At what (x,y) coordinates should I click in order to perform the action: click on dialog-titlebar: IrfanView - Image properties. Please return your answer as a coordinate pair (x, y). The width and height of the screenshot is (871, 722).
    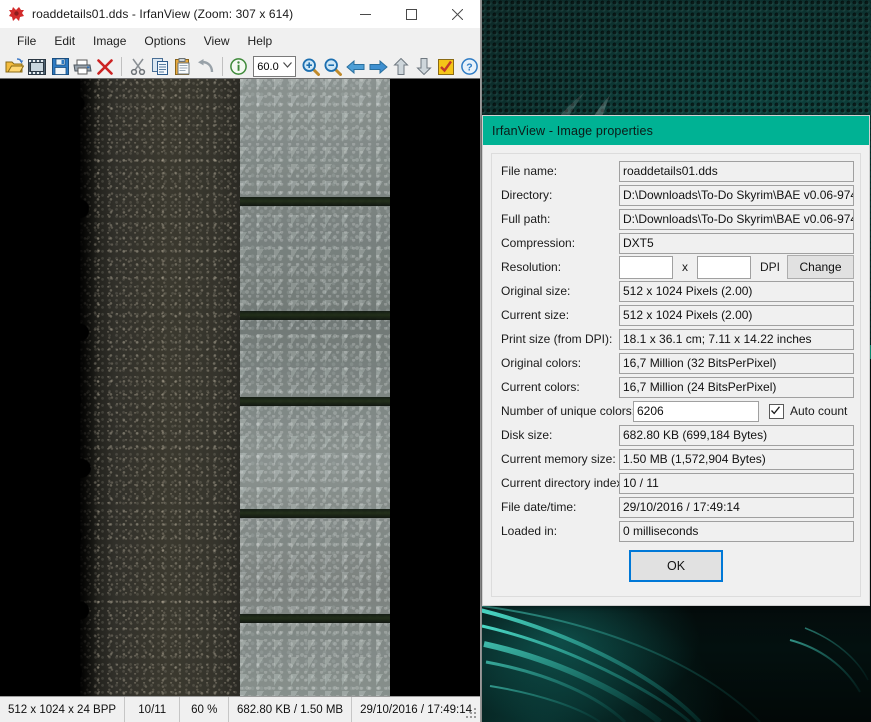
    Looking at the image, I should click on (676, 130).